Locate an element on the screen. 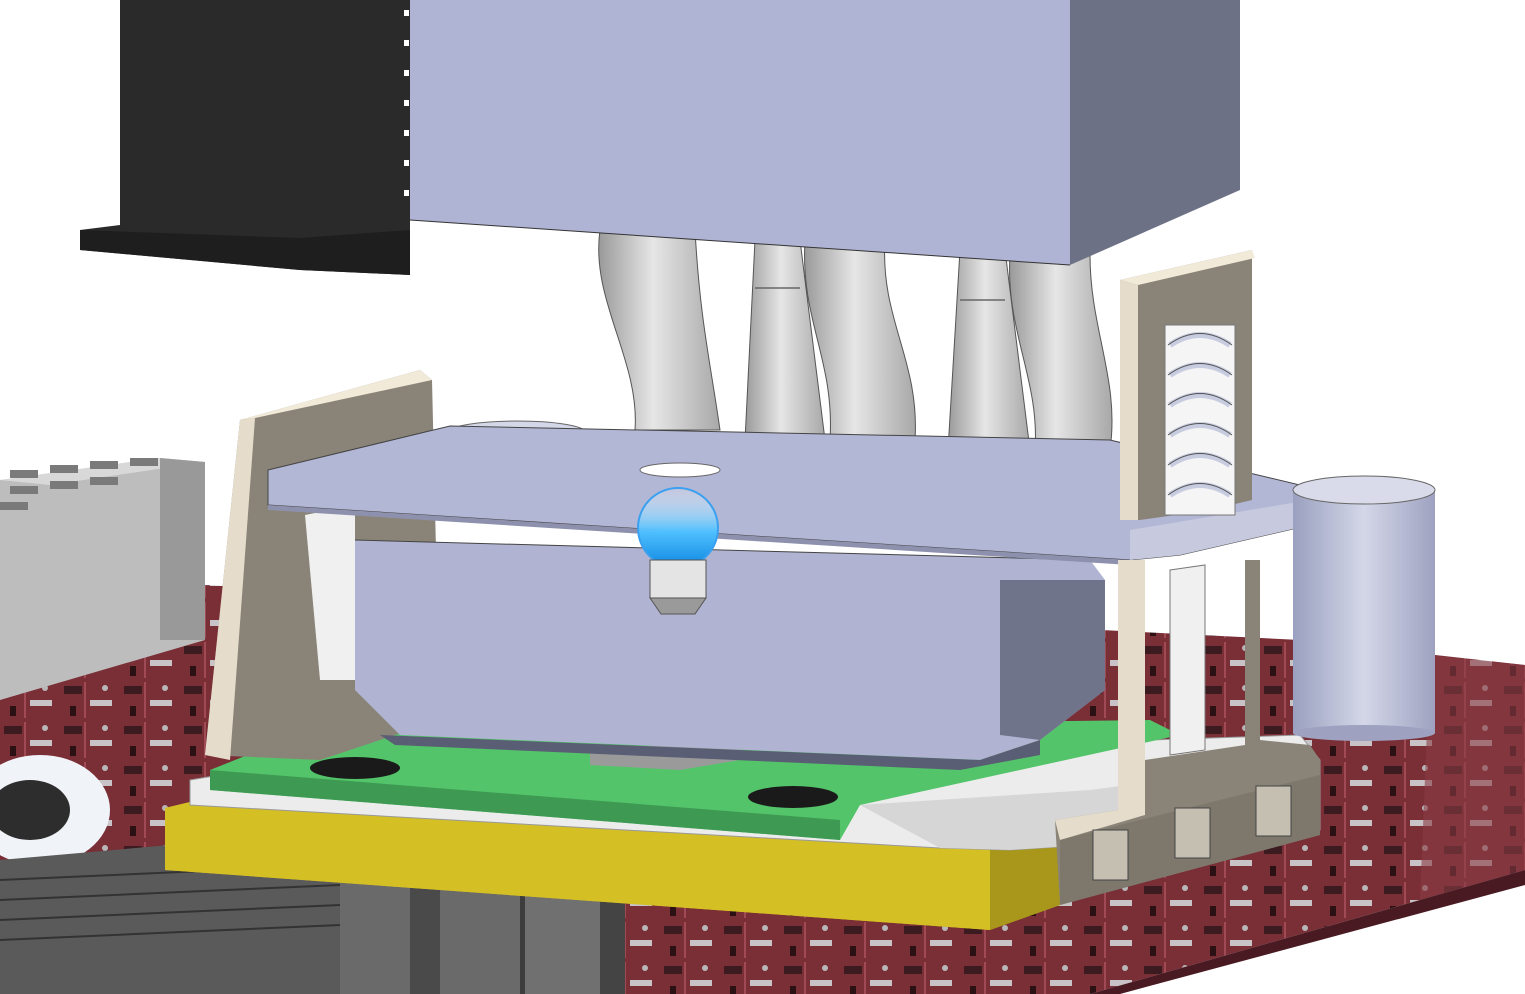 Image resolution: width=1525 pixels, height=994 pixels. main-heatsink is located at coordinates (824, 133).